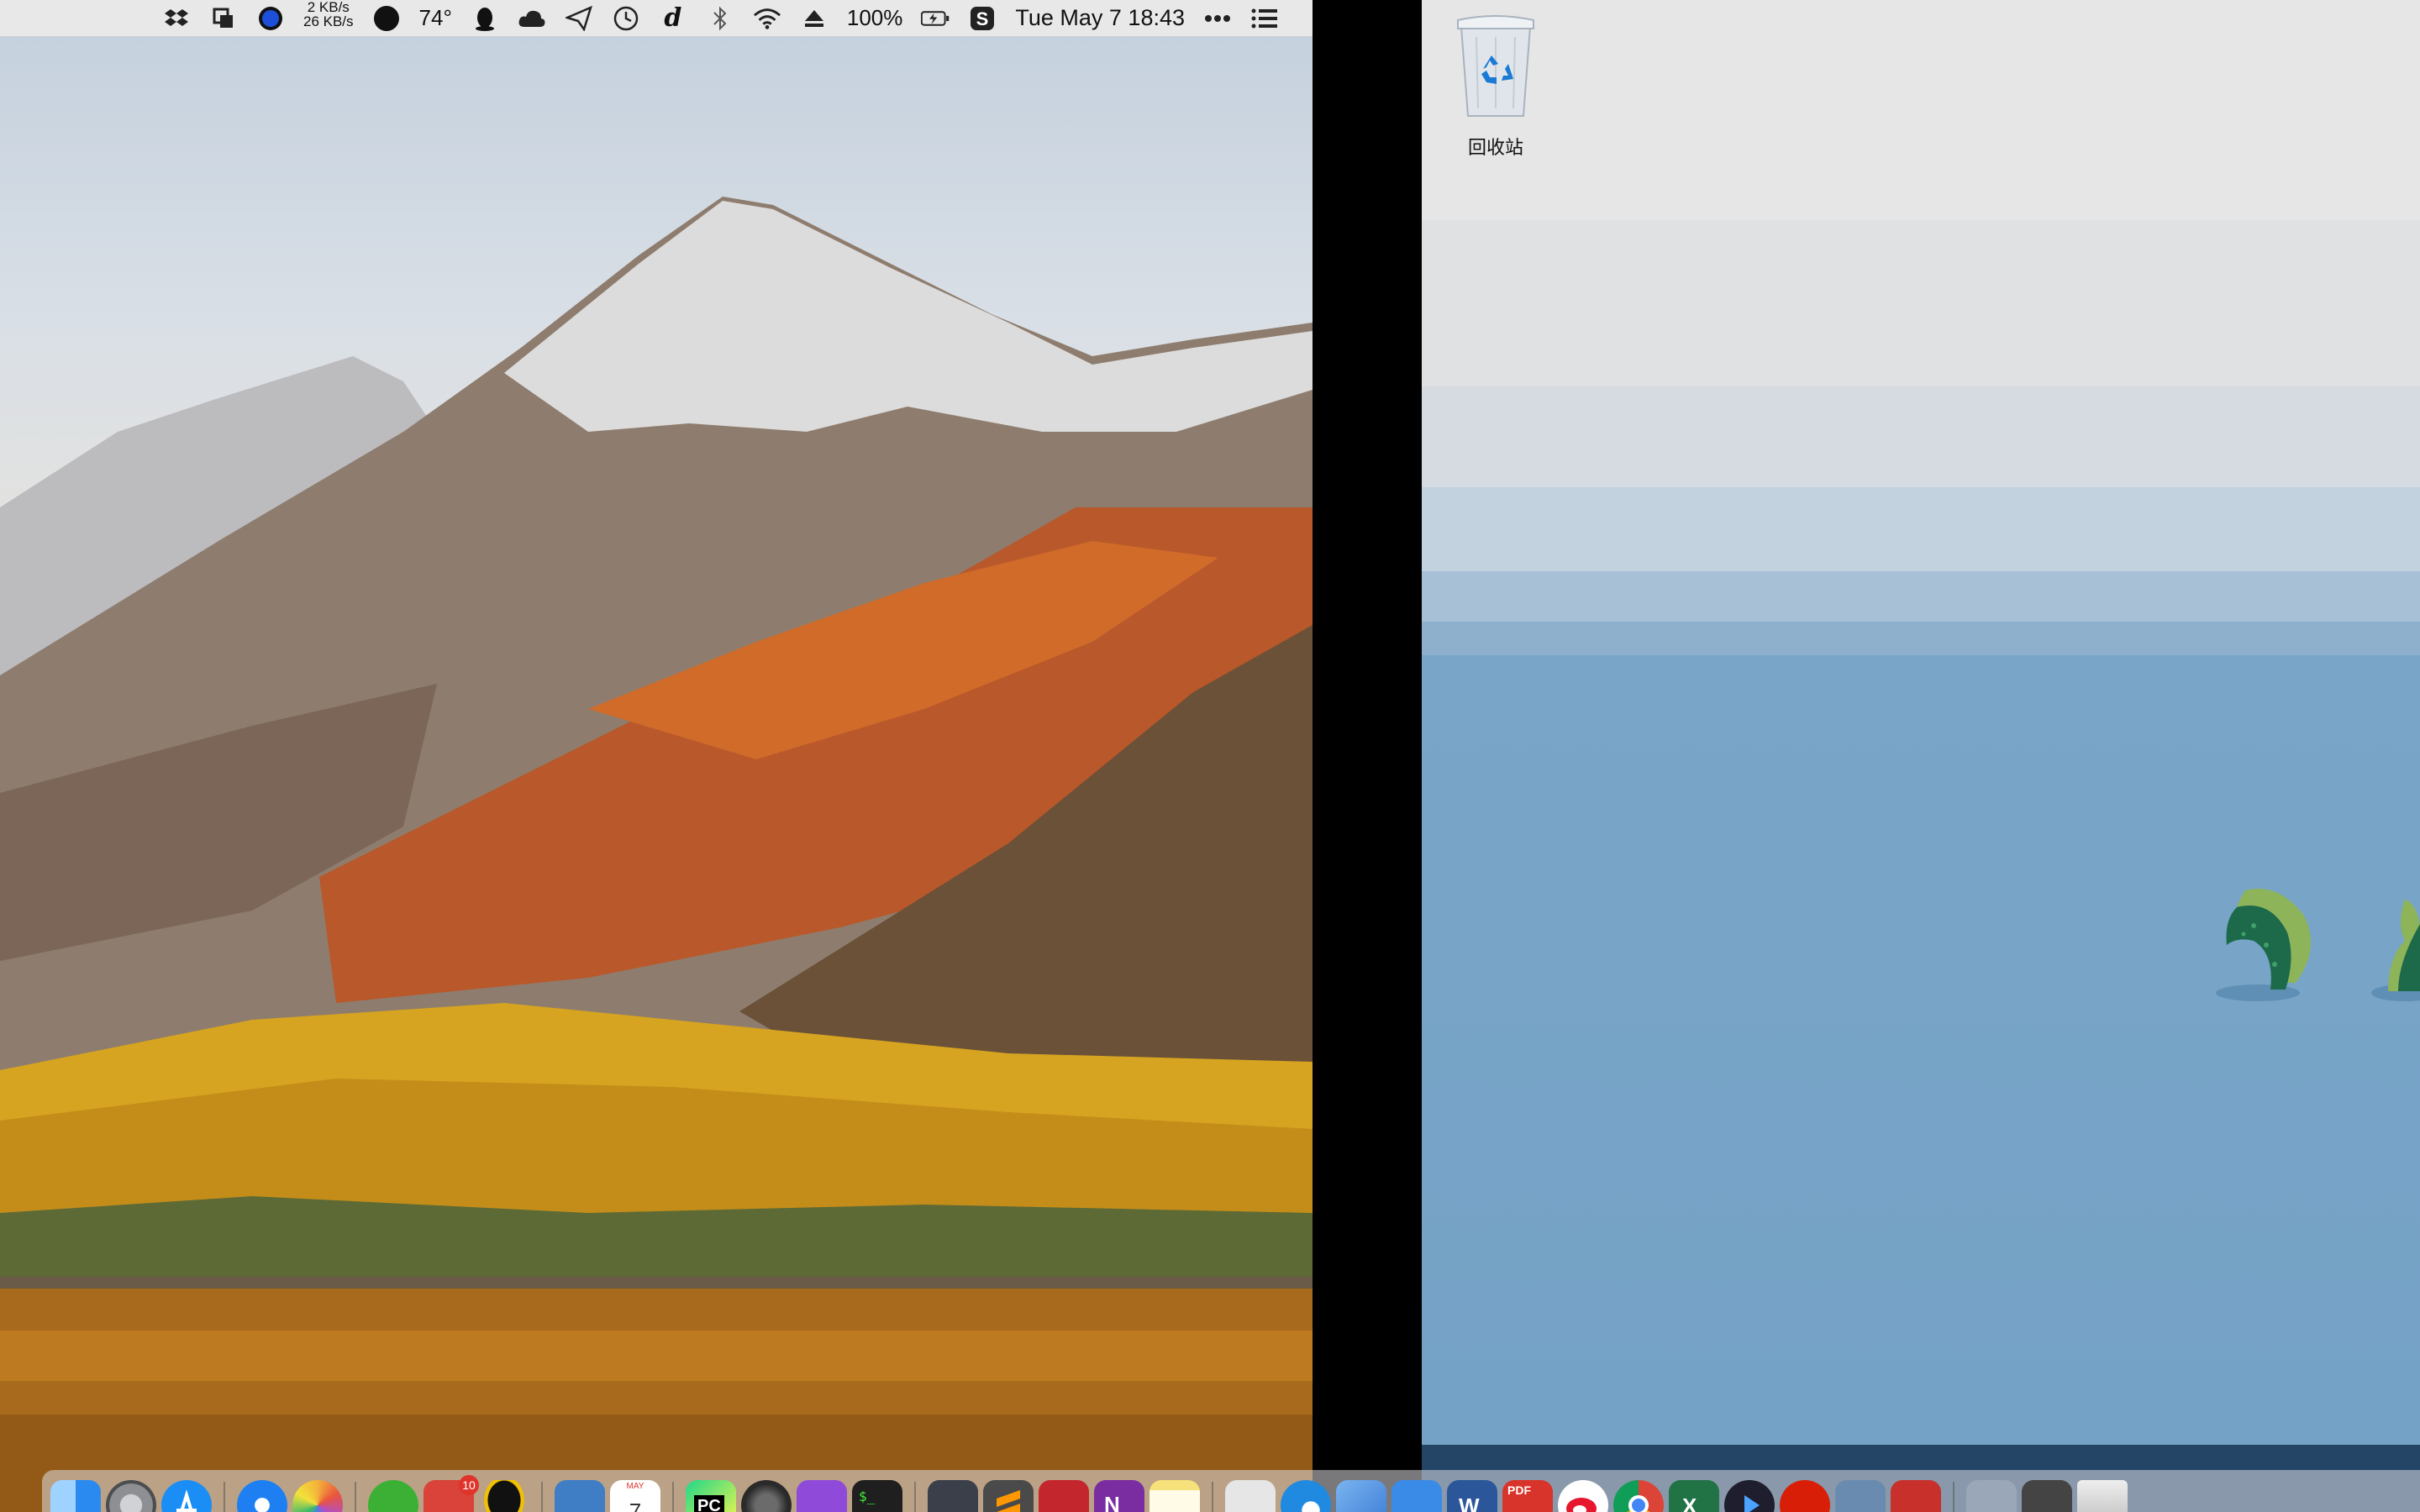 The height and width of the screenshot is (1512, 2420). Describe the element at coordinates (635, 1496) in the screenshot. I see `calendar-icon: MAY 7` at that location.